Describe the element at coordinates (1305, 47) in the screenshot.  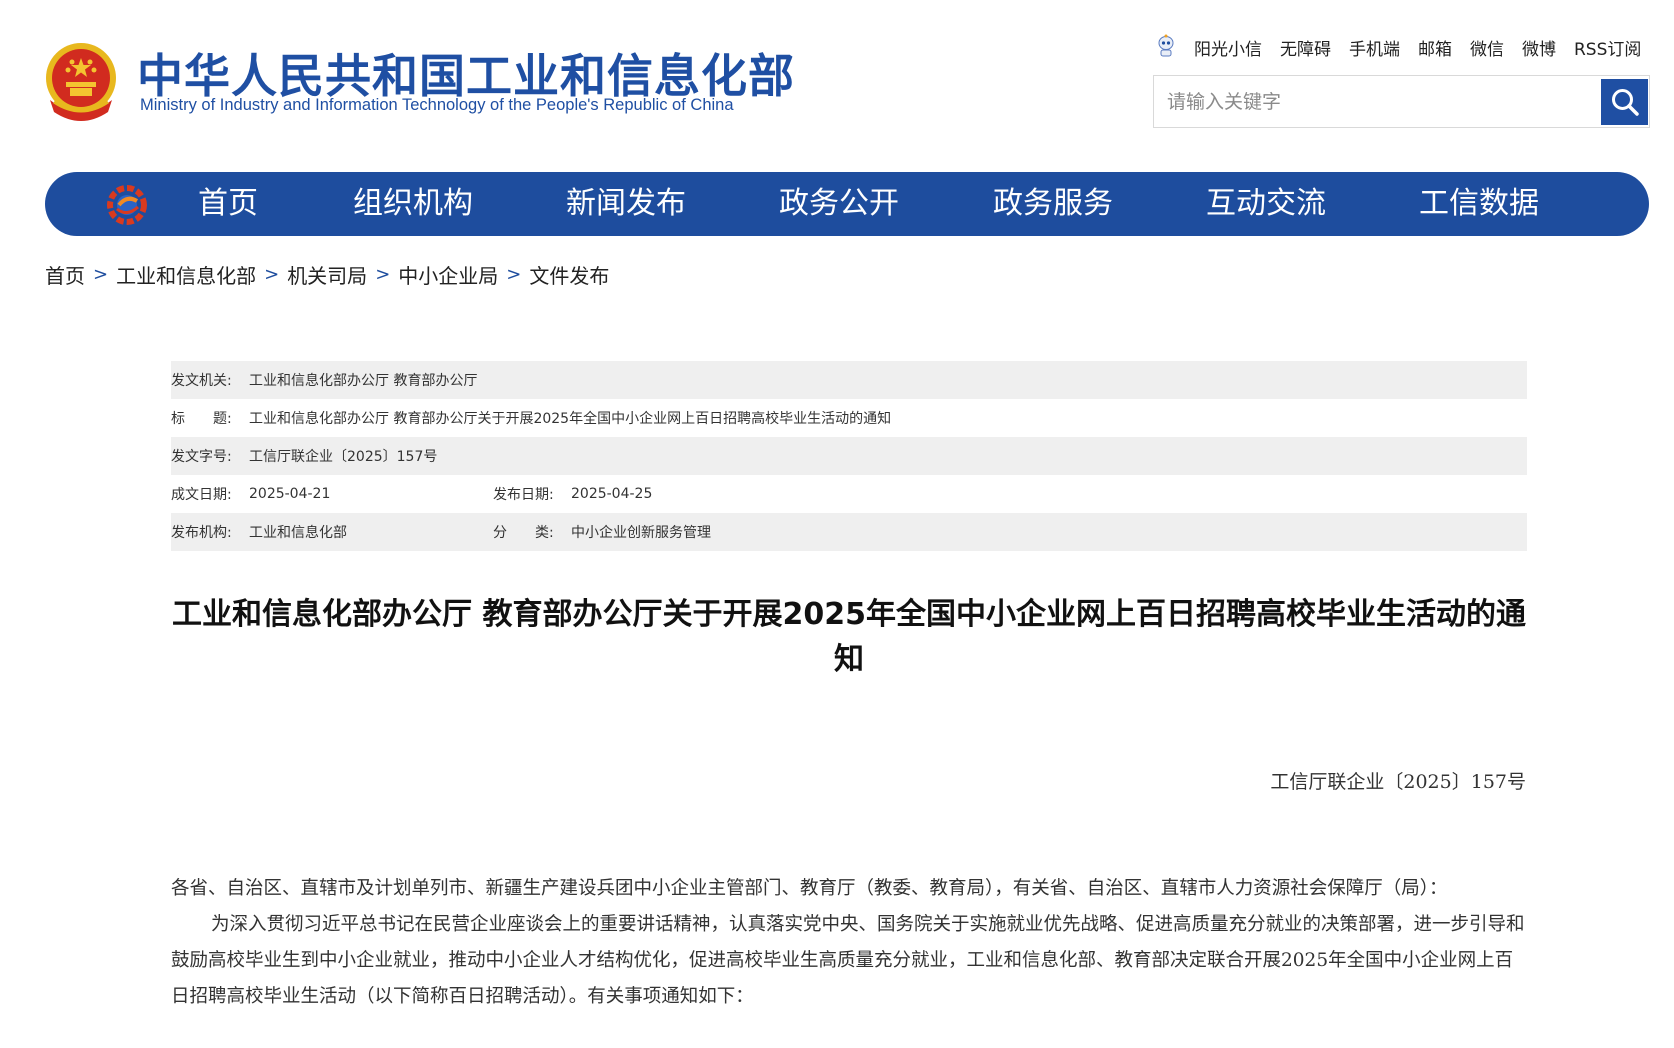
I see `top-link-accessibility: 无障碍` at that location.